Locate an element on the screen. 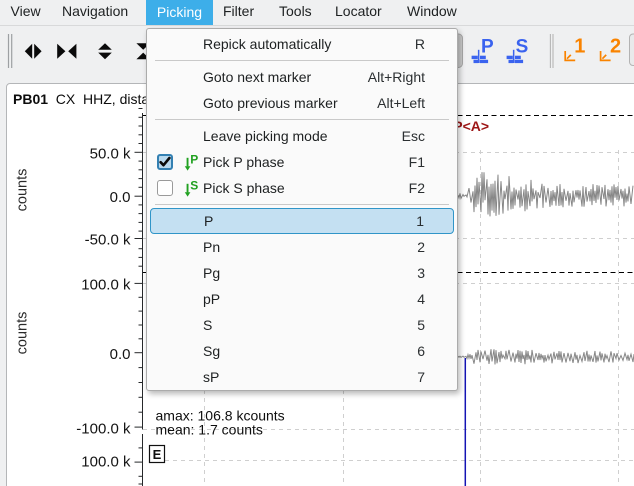 The image size is (634, 486). svg-text: E is located at coordinates (157, 454).